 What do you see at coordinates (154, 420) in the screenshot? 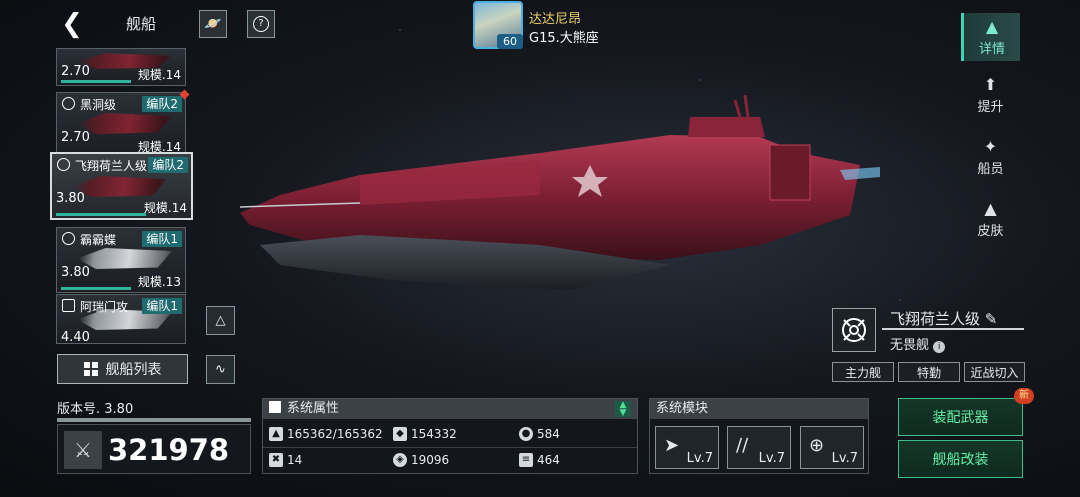
I see `version-bar` at bounding box center [154, 420].